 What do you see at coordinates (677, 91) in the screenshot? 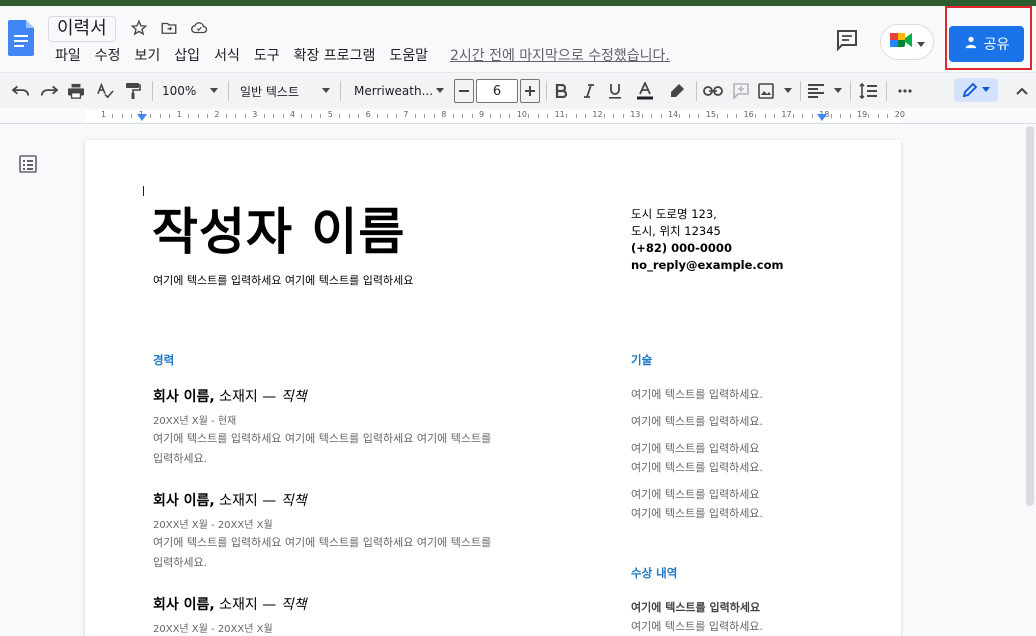
I see `highlight-color-icon` at bounding box center [677, 91].